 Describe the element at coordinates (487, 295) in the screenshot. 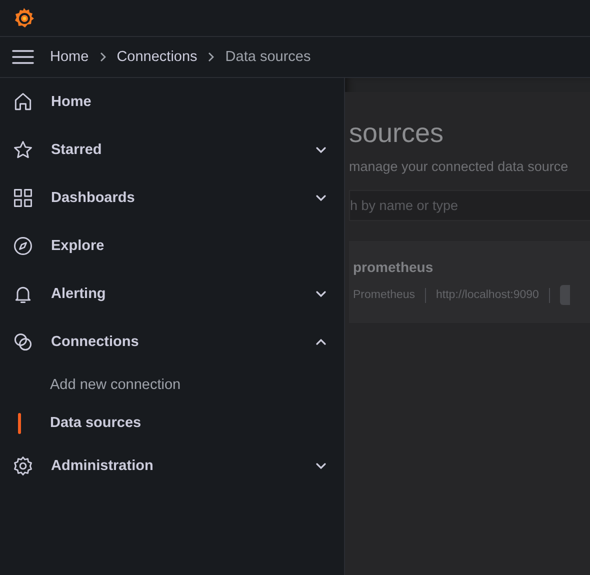

I see `datasource-url: http://localhost:9090` at that location.